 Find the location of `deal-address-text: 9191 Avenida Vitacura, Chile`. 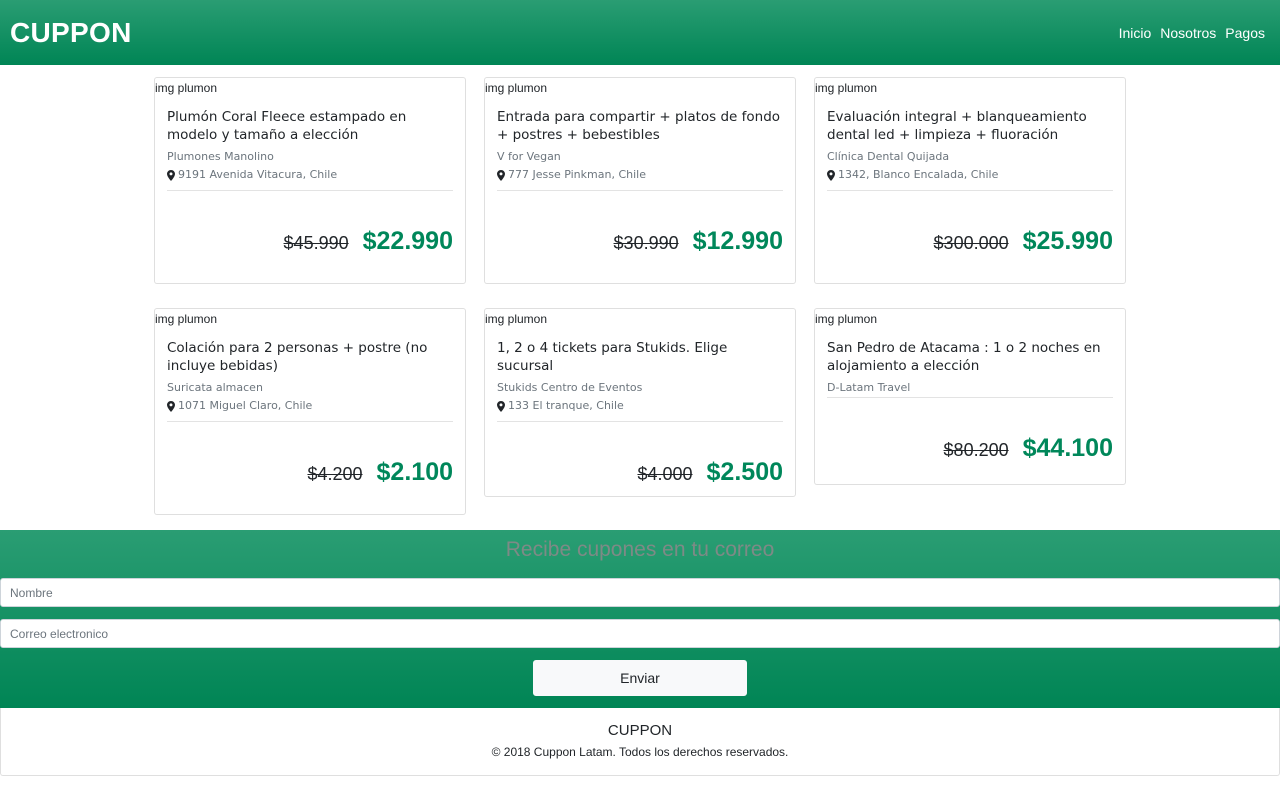

deal-address-text: 9191 Avenida Vitacura, Chile is located at coordinates (258, 174).